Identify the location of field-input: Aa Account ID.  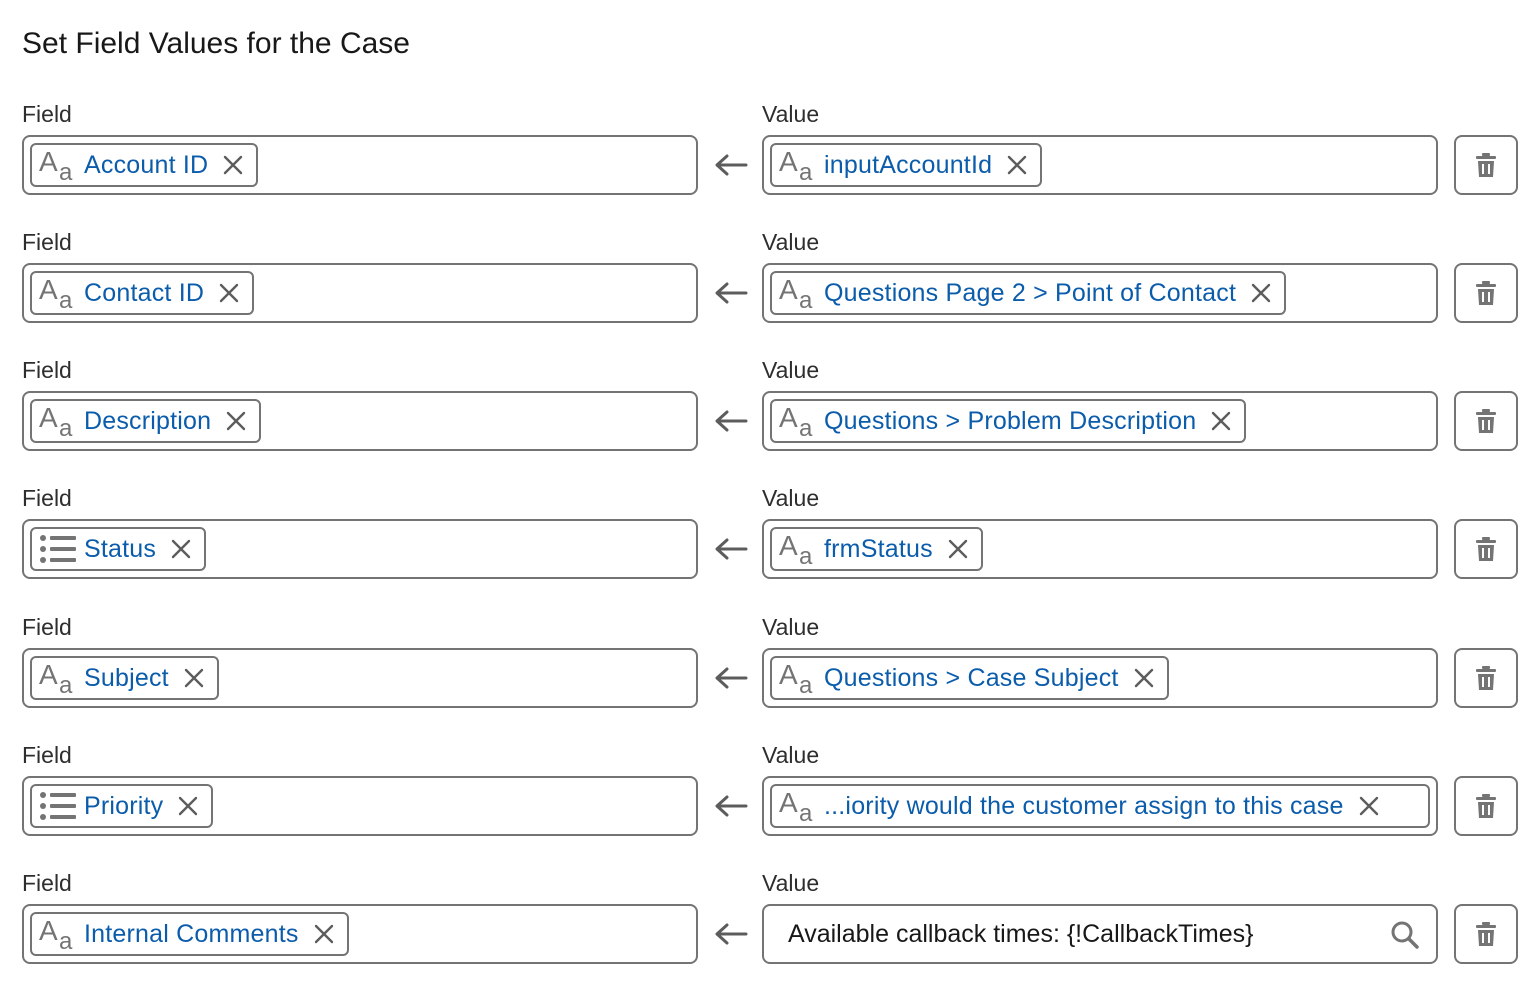
(360, 165).